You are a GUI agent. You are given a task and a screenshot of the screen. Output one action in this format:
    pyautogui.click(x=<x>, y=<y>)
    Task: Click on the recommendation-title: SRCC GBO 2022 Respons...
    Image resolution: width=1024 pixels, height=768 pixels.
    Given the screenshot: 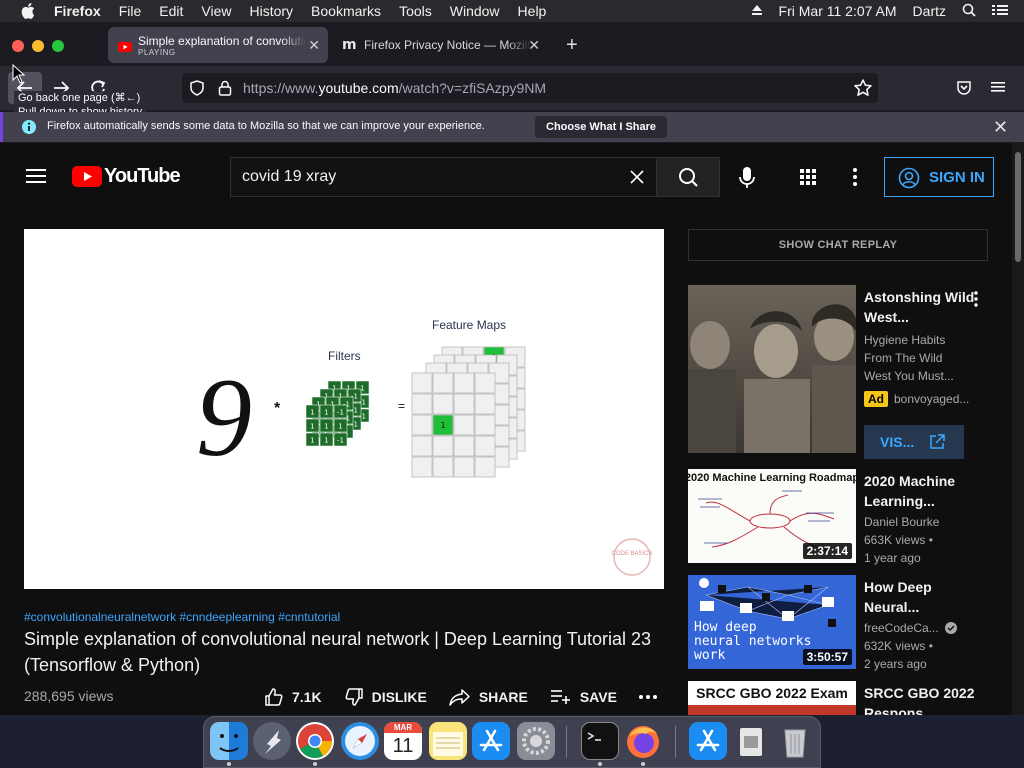 What is the action you would take?
    pyautogui.click(x=926, y=699)
    